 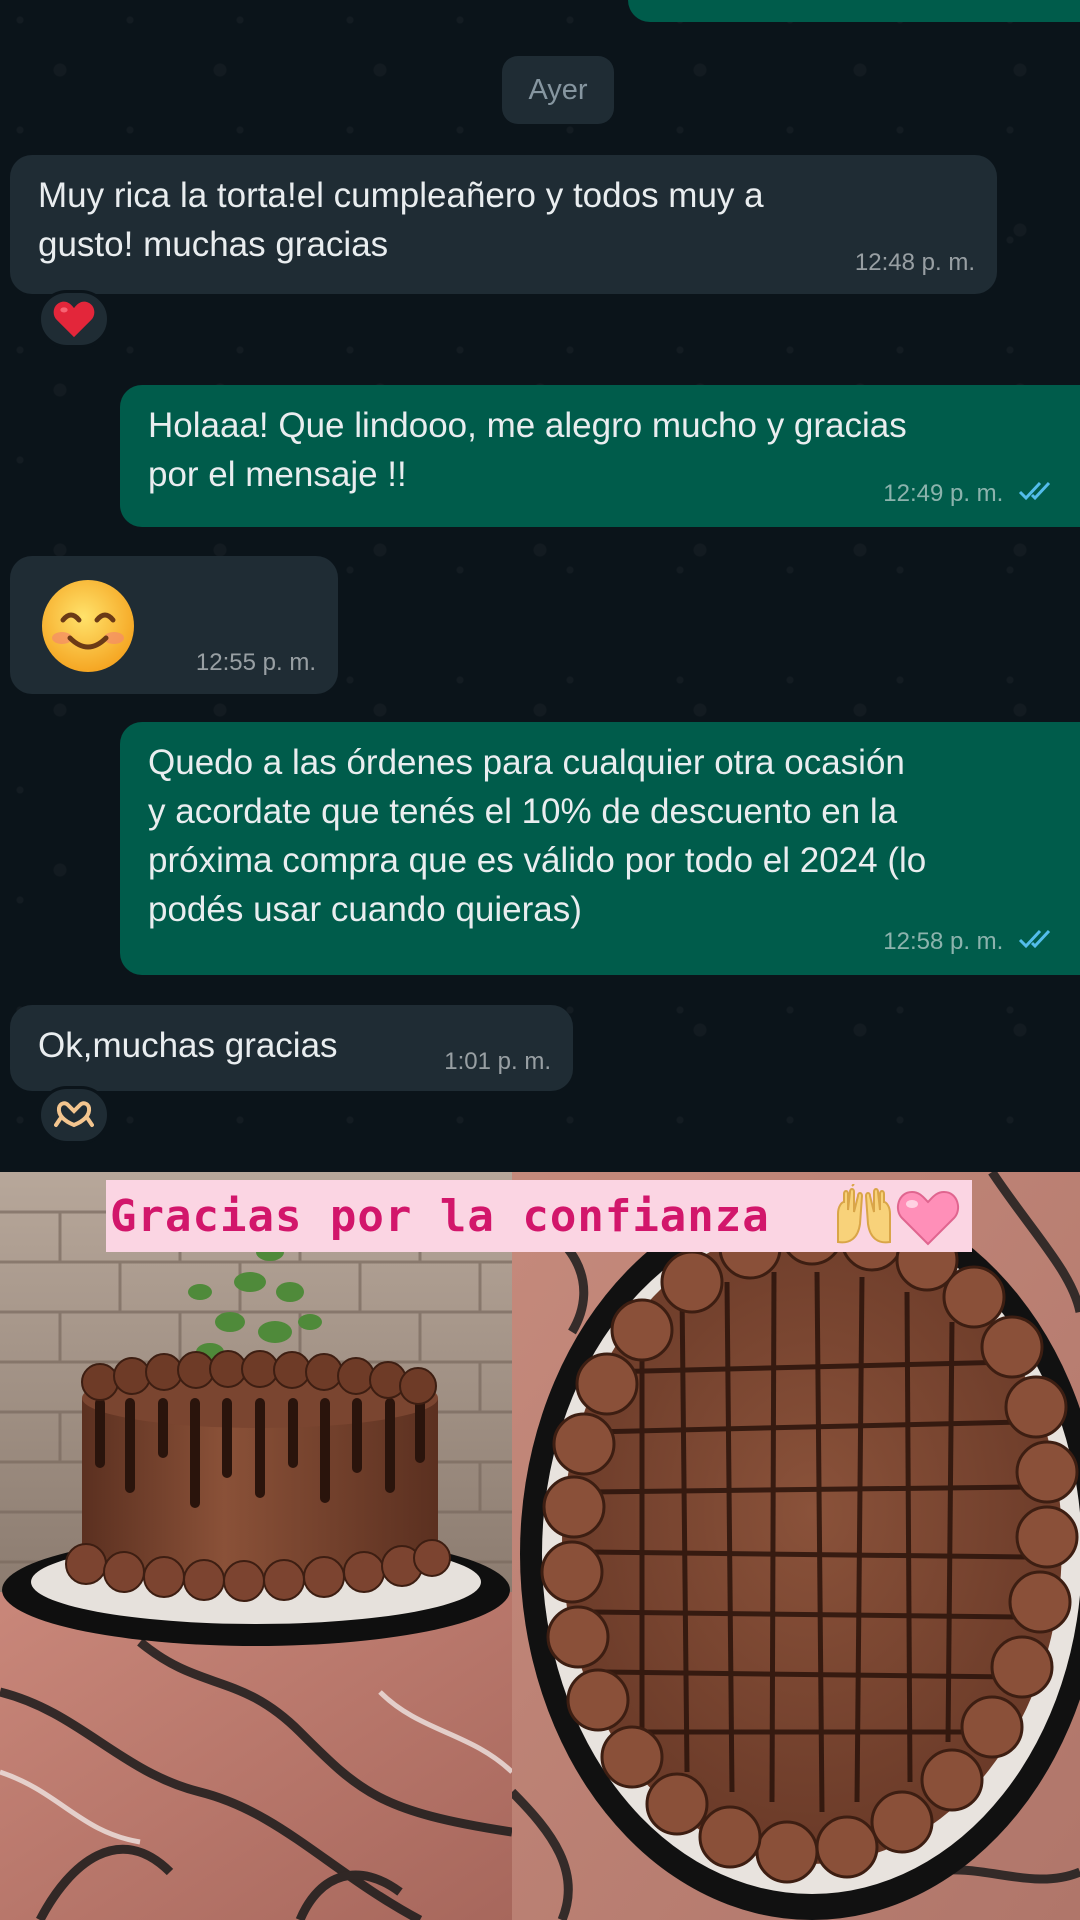 I want to click on date-separator: Ayer, so click(x=558, y=90).